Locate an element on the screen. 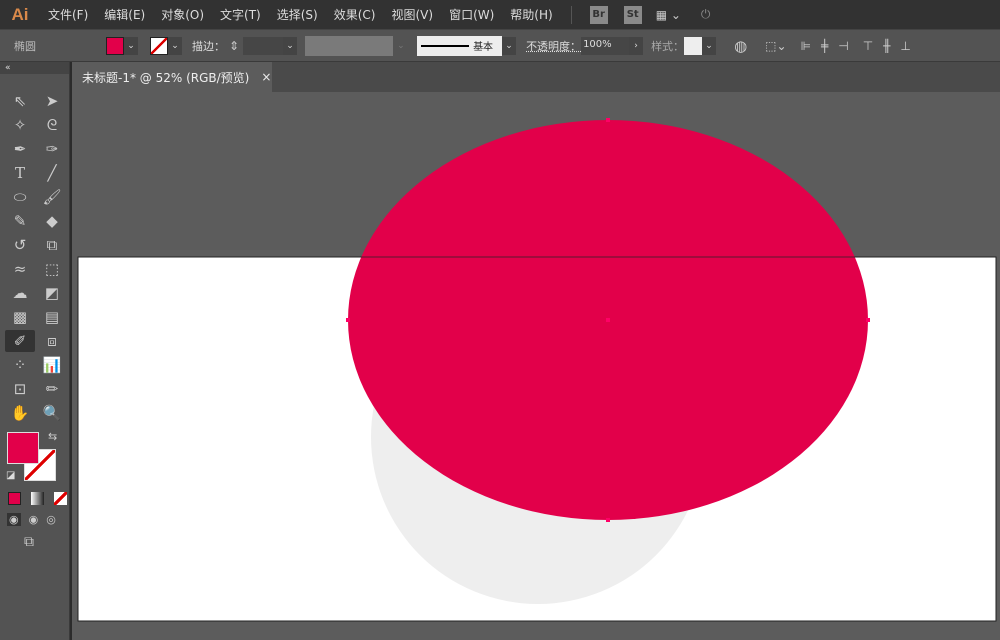 Image resolution: width=1000 pixels, height=640 pixels. ellipse-tool-icon: ⬭ is located at coordinates (20, 197).